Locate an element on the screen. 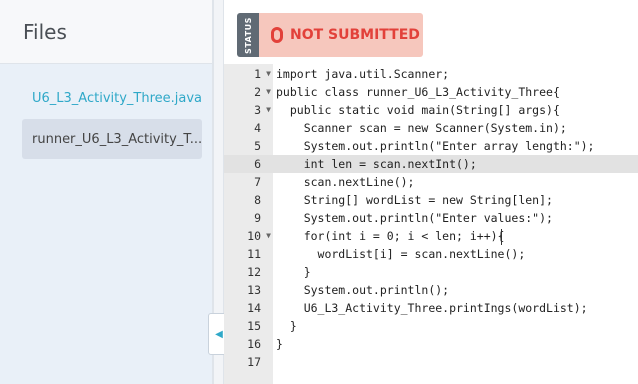  code-line: 1 ▼ import java.util.Scanner; is located at coordinates (431, 74).